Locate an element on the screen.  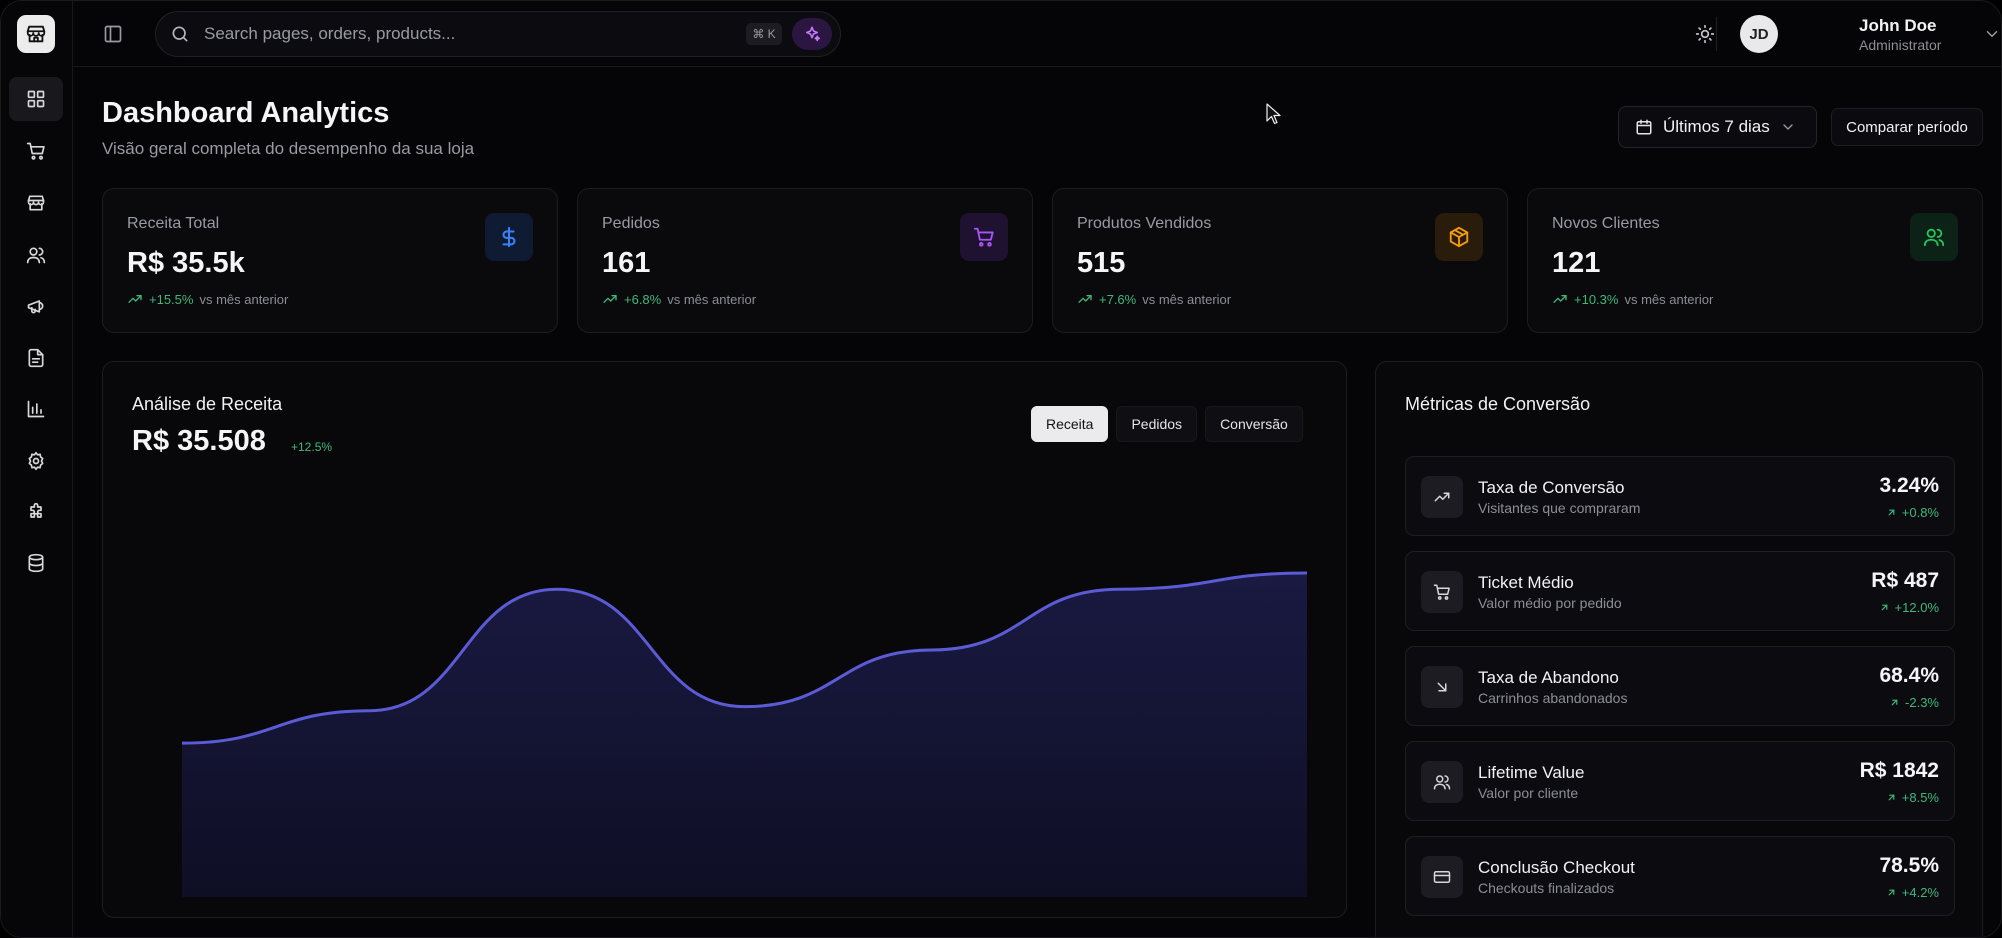
tab-pedidos: Pedidos is located at coordinates (1157, 424).